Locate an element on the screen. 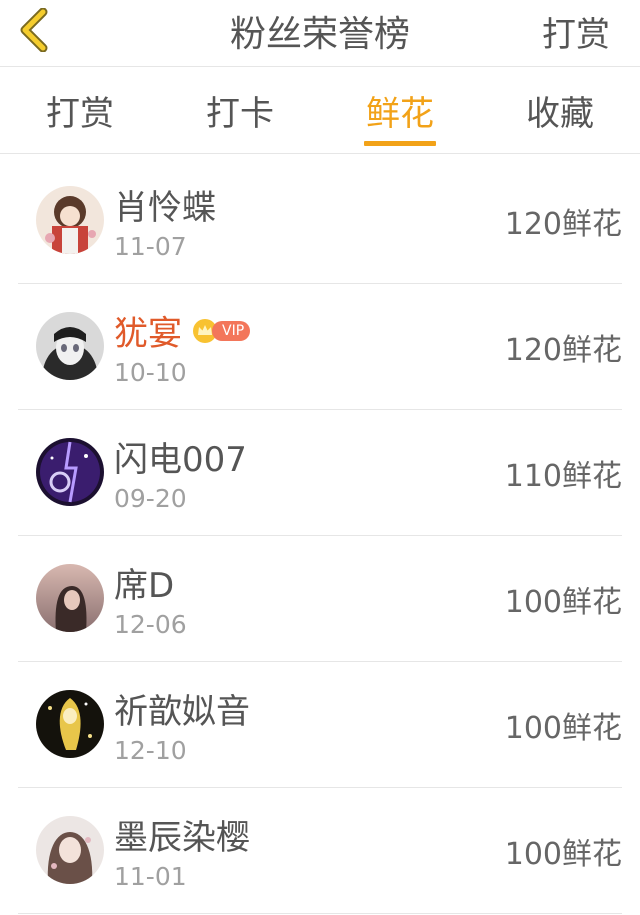 This screenshot has height=915, width=640. tab-flowers: 鲜花 is located at coordinates (400, 110).